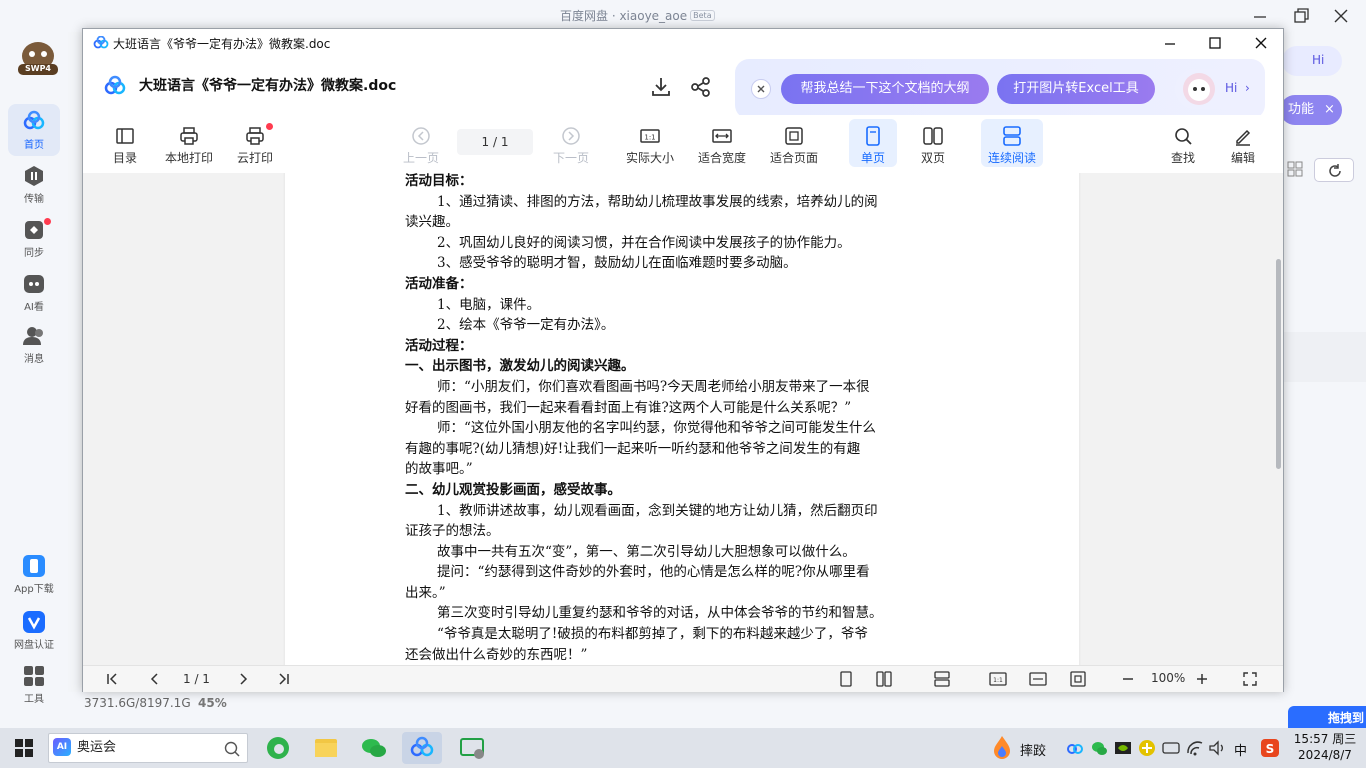 The height and width of the screenshot is (768, 1366). What do you see at coordinates (722, 145) in the screenshot?
I see `fit-width-button: 适合宽度` at bounding box center [722, 145].